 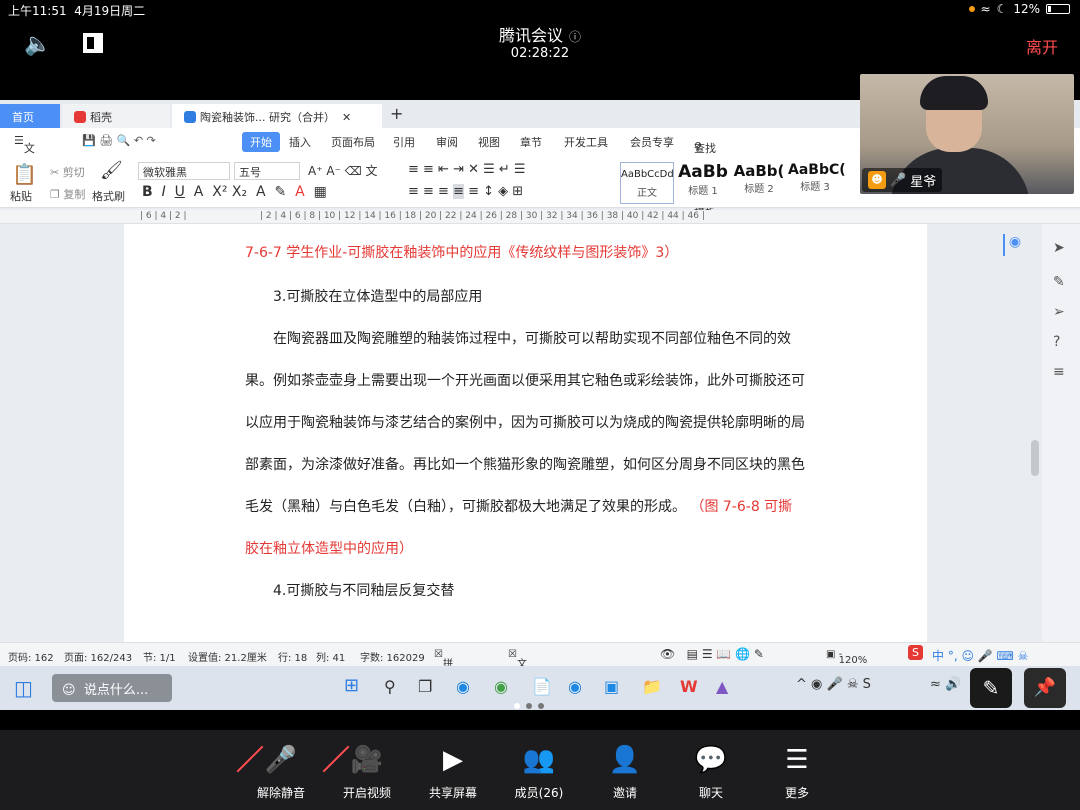 I want to click on annotate-button: ✎, so click(x=991, y=688).